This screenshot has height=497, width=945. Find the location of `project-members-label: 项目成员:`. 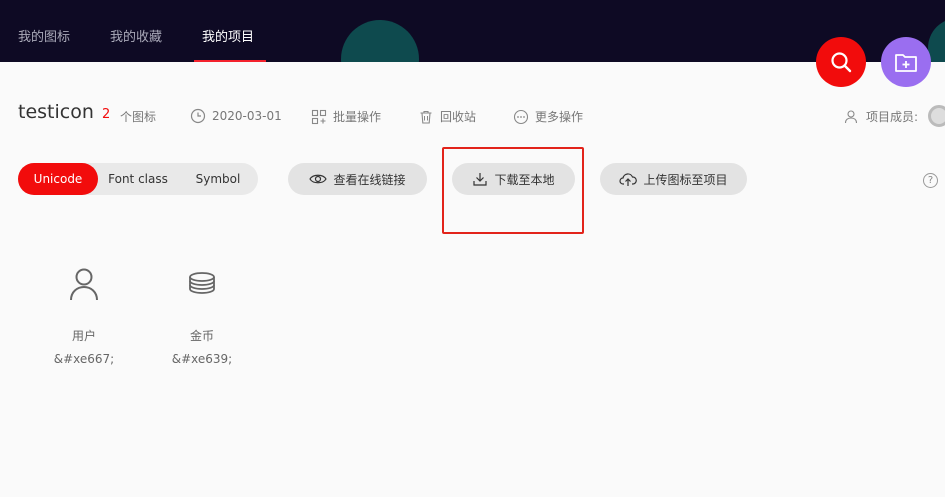

project-members-label: 项目成员: is located at coordinates (892, 117).